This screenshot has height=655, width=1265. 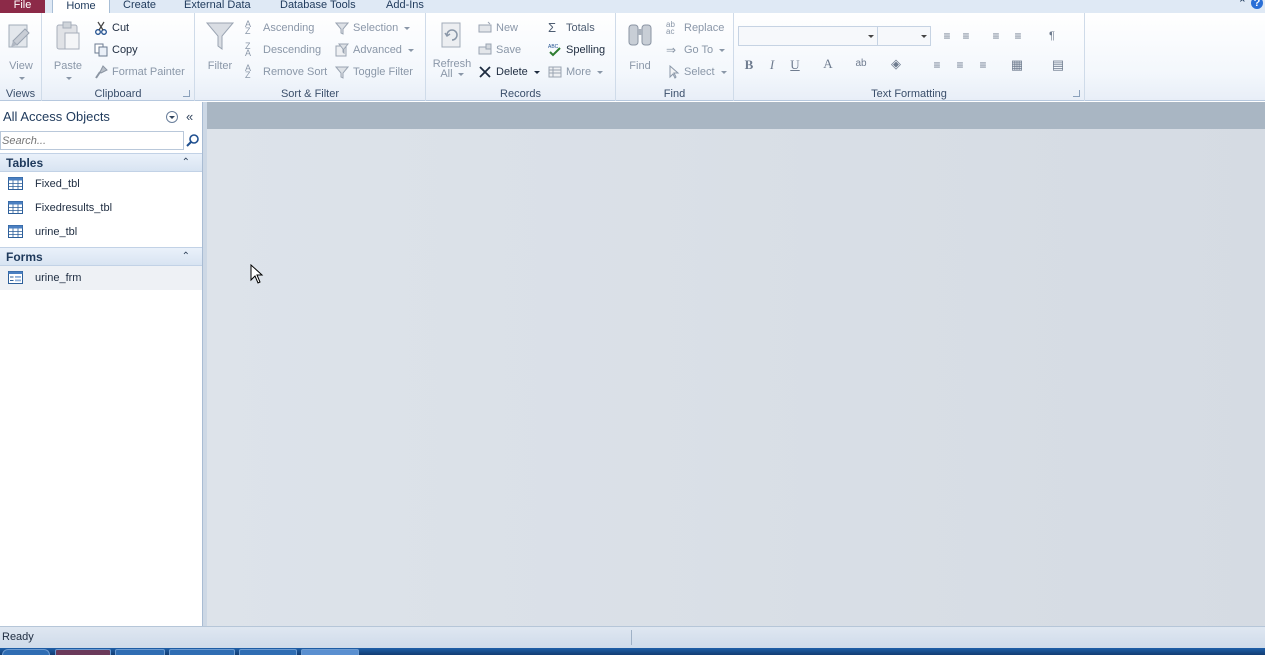 I want to click on tab-create: Create, so click(x=139, y=6).